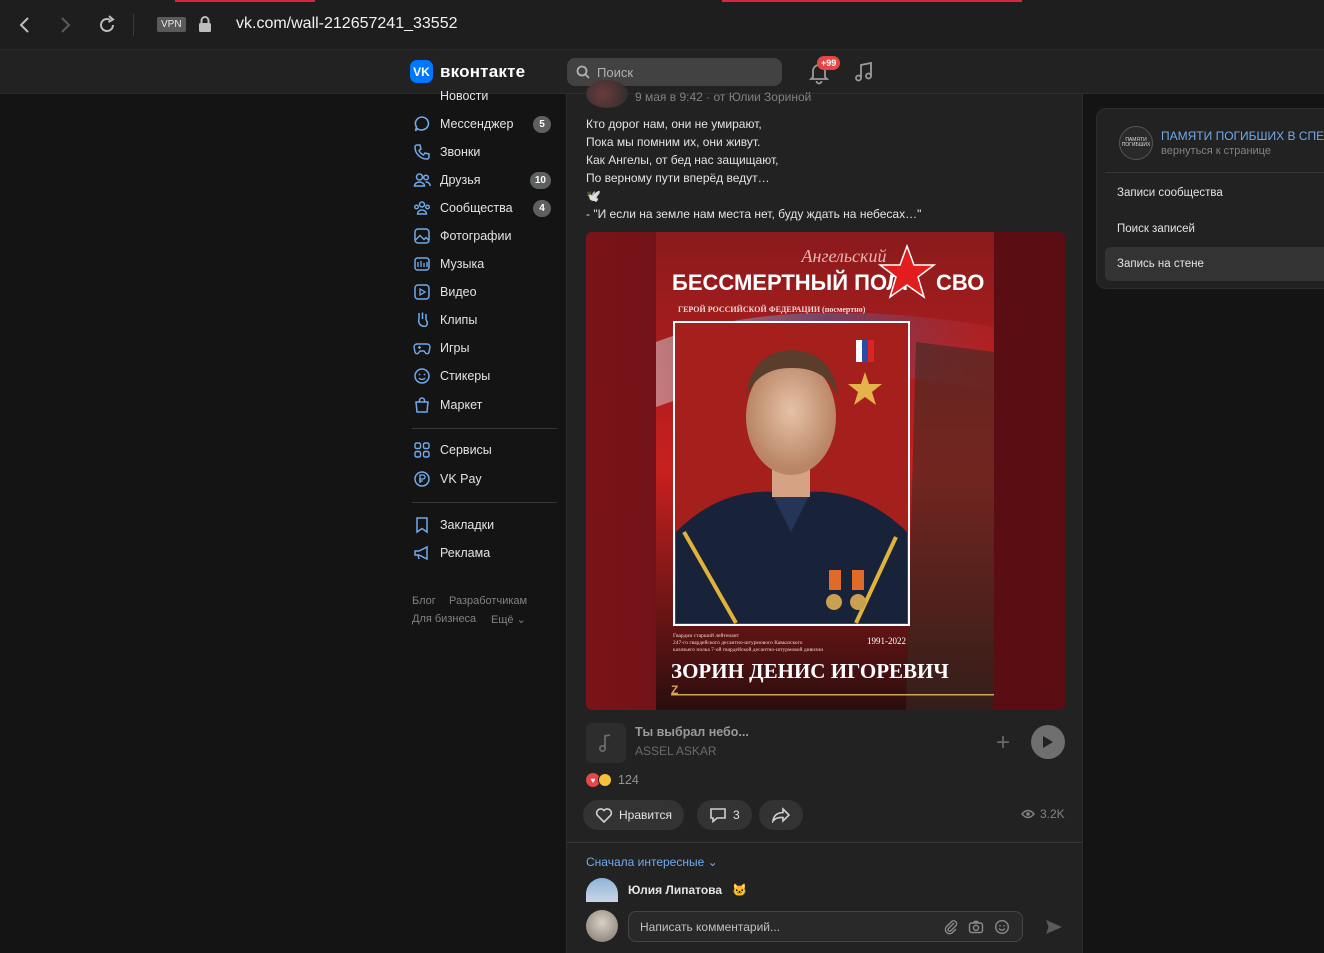  Describe the element at coordinates (825, 743) in the screenshot. I see `audio-attachment: Ты выбрал небо... ASSEL ASKAR +` at that location.